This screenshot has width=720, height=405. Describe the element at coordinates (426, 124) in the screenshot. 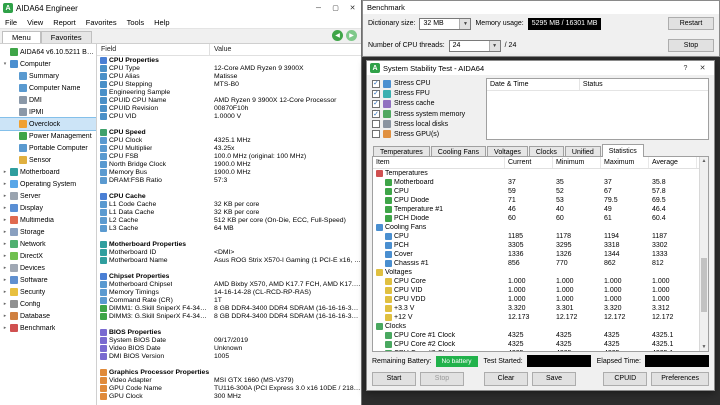

I see `stress-option-stress-local-disks: Stress local disks` at that location.